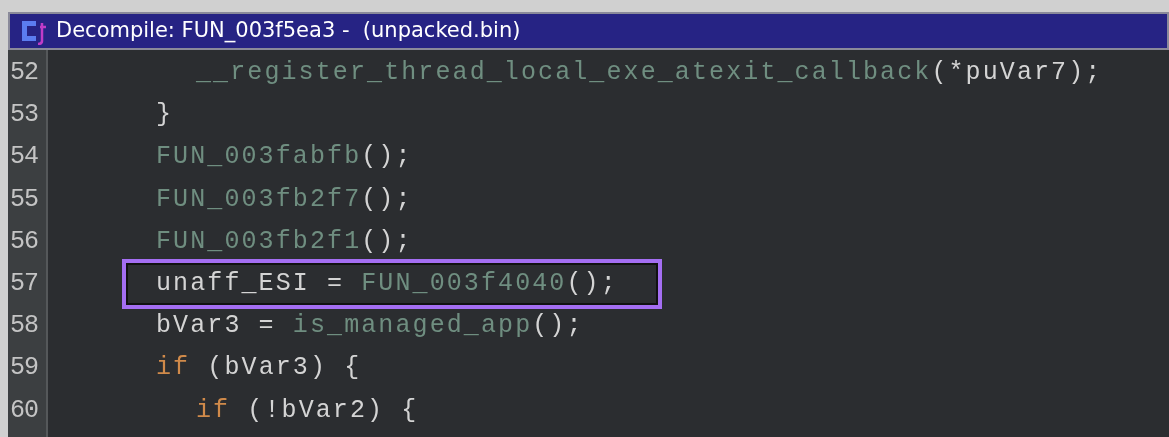  I want to click on code-line: FUN_003fabfb();, so click(284, 157).